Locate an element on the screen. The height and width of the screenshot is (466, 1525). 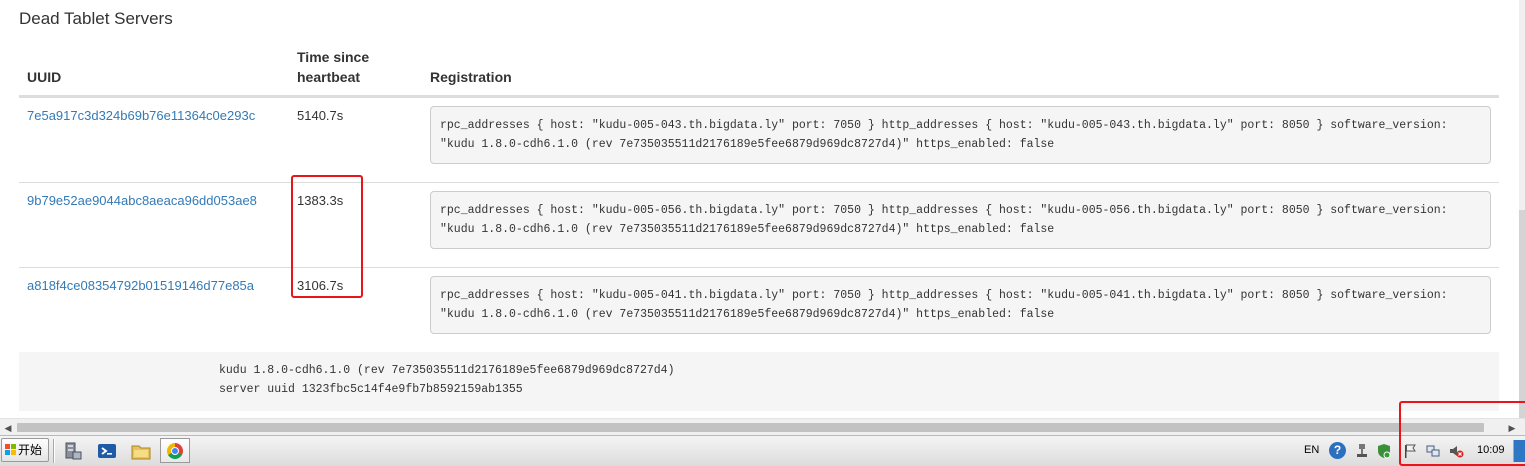
network-adapter-icon is located at coordinates (1362, 451).